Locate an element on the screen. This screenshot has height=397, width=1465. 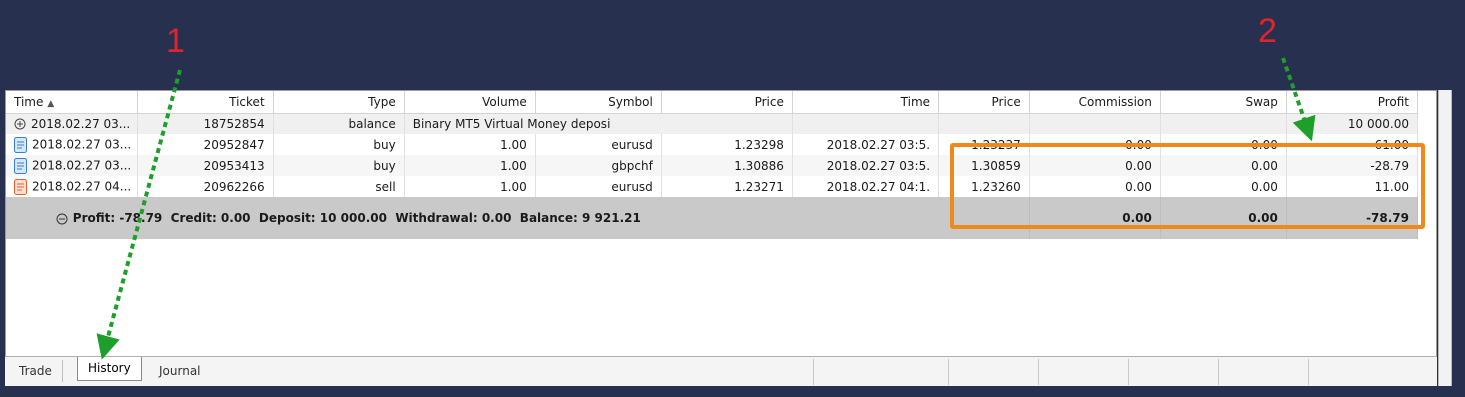
highlight-box is located at coordinates (1187, 186).